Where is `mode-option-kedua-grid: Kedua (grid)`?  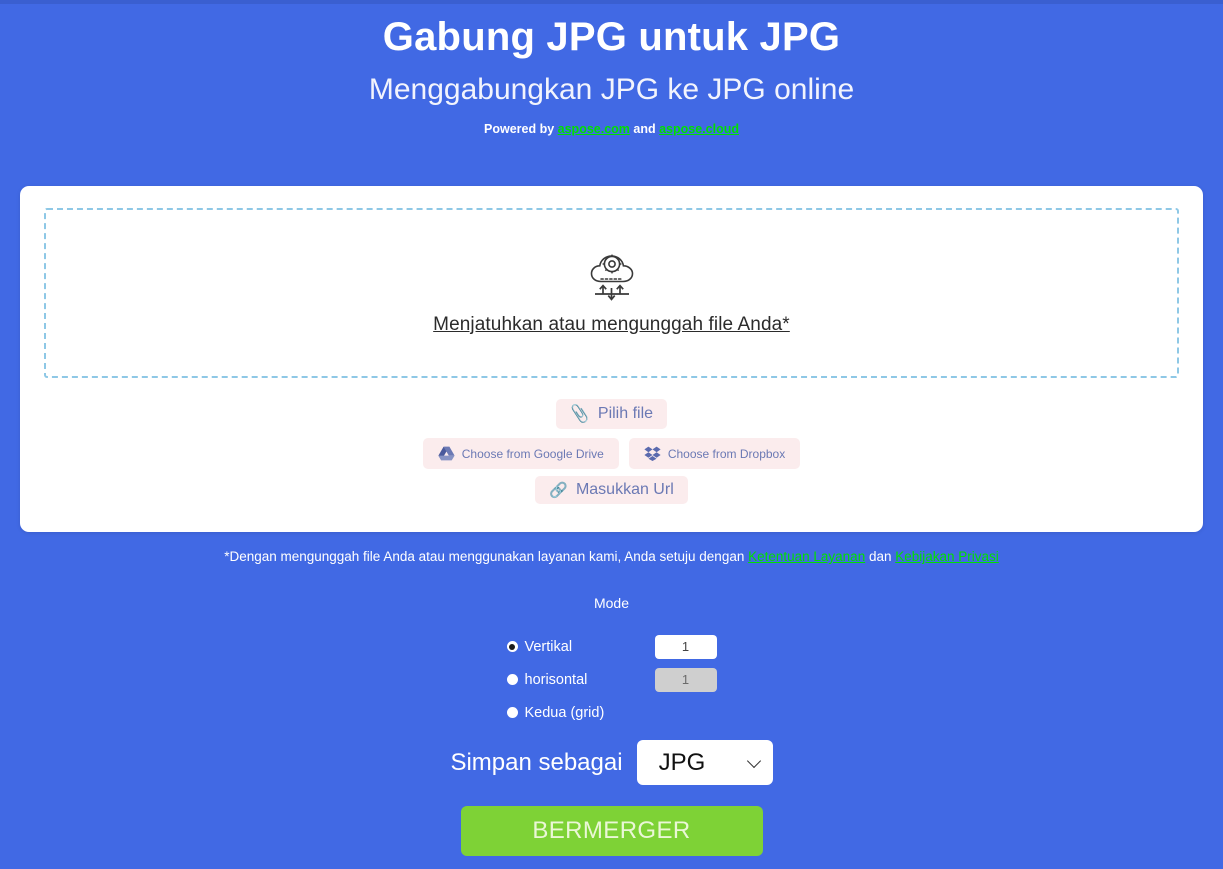 mode-option-kedua-grid: Kedua (grid) is located at coordinates (611, 712).